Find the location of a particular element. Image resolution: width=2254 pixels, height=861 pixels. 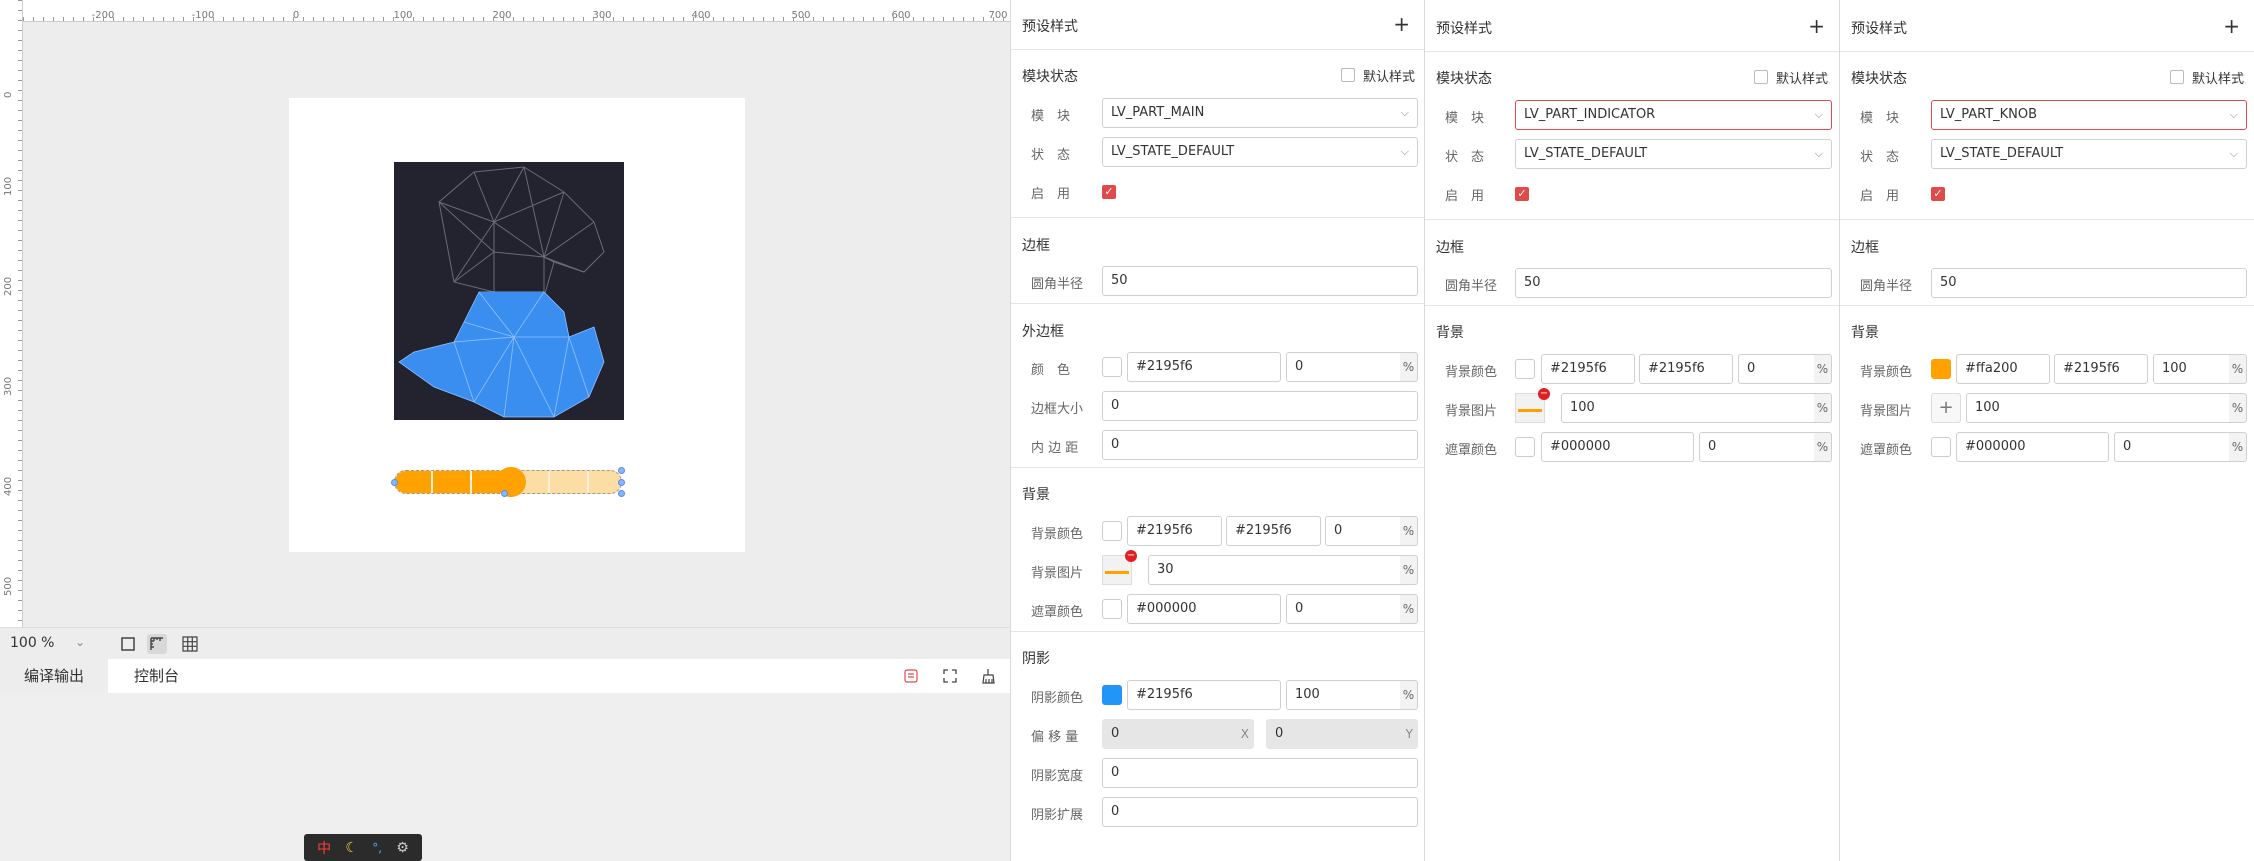

broom-icon is located at coordinates (989, 676).